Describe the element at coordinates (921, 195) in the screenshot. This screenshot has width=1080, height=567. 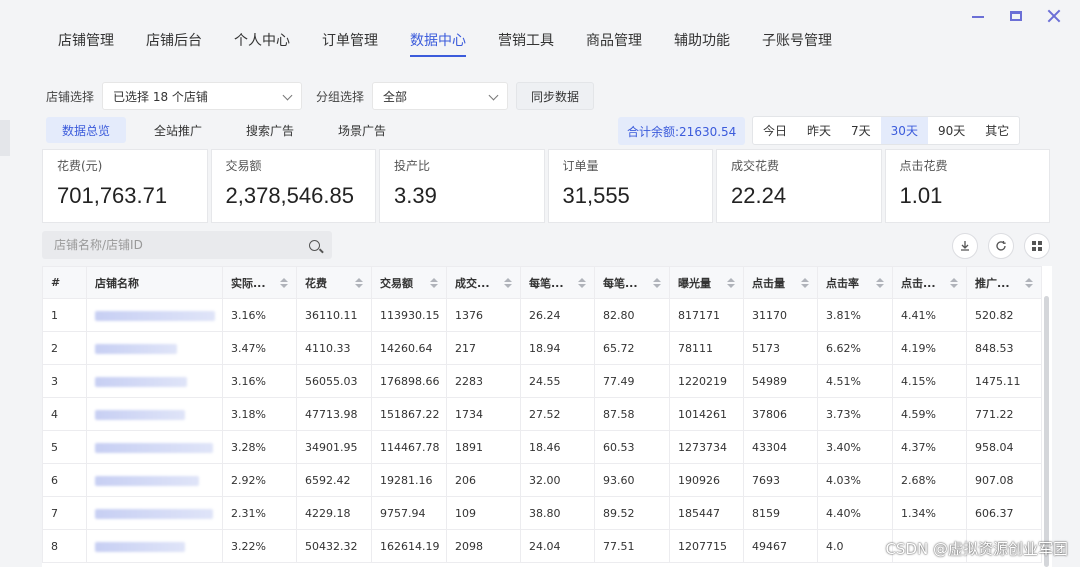
I see `stat-value: 1.01` at that location.